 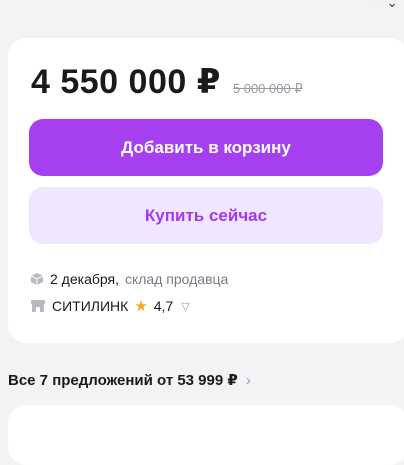 I want to click on all-offers-link: Все 7 предложений от 53 999 ₽ ›, so click(x=129, y=380).